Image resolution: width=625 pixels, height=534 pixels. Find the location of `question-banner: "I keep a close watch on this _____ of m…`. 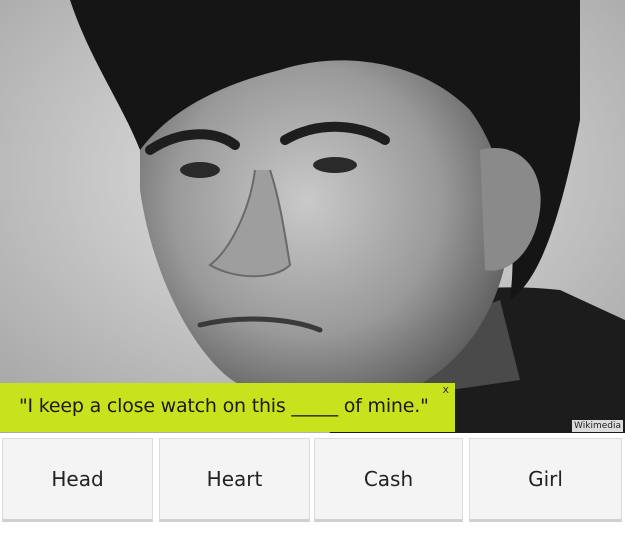

question-banner: "I keep a close watch on this _____ of m… is located at coordinates (227, 407).